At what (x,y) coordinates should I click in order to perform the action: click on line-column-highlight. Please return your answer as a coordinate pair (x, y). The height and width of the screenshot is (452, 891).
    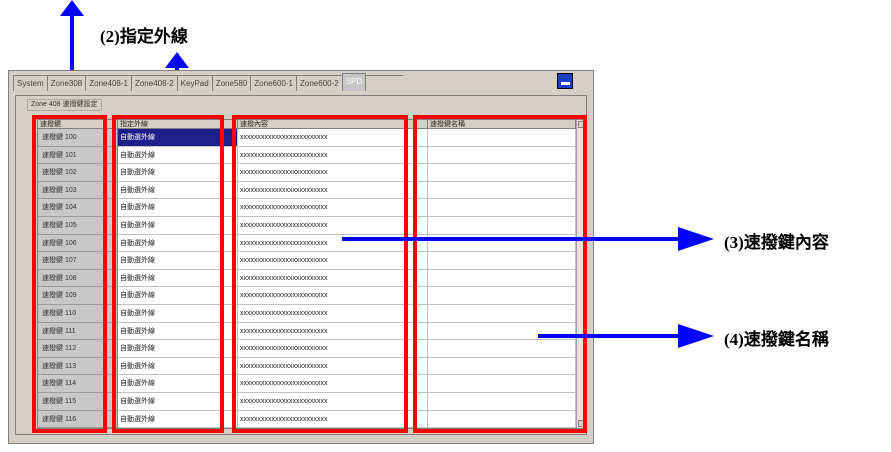
    Looking at the image, I should click on (168, 274).